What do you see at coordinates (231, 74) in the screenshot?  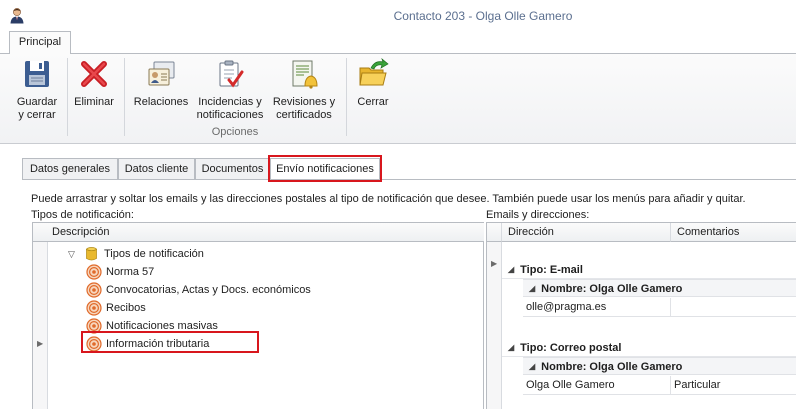 I see `checklist-clipboard-icon` at bounding box center [231, 74].